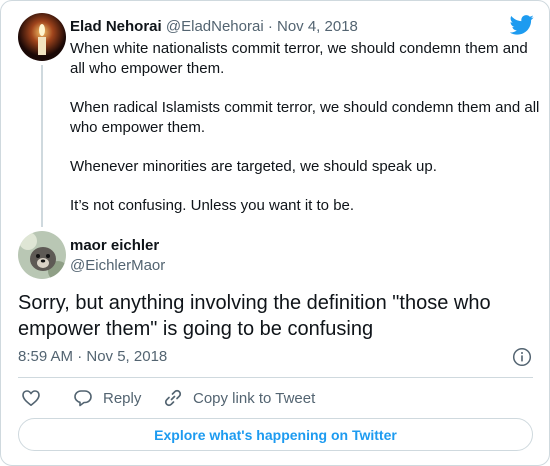 This screenshot has height=466, width=550. What do you see at coordinates (117, 266) in the screenshot?
I see `reply-handle: @EichlerMaor` at bounding box center [117, 266].